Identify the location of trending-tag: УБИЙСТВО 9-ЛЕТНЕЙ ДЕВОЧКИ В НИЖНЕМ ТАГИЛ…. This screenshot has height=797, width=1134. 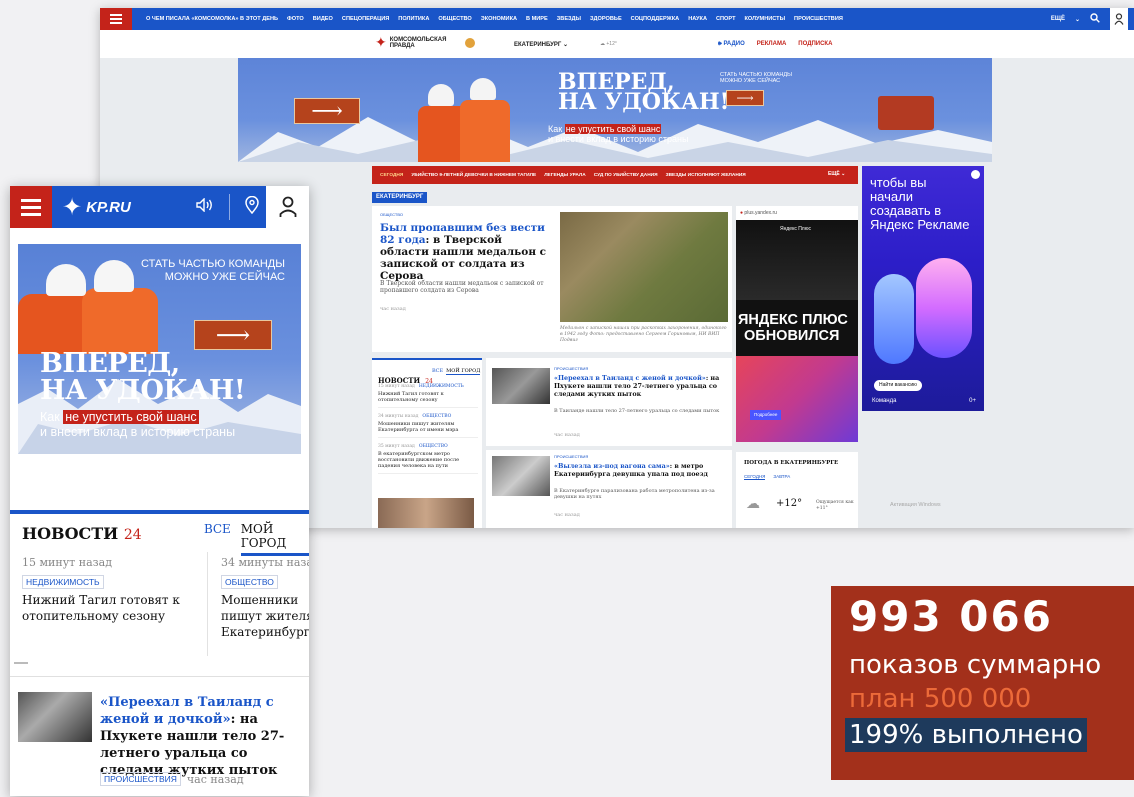
(473, 175).